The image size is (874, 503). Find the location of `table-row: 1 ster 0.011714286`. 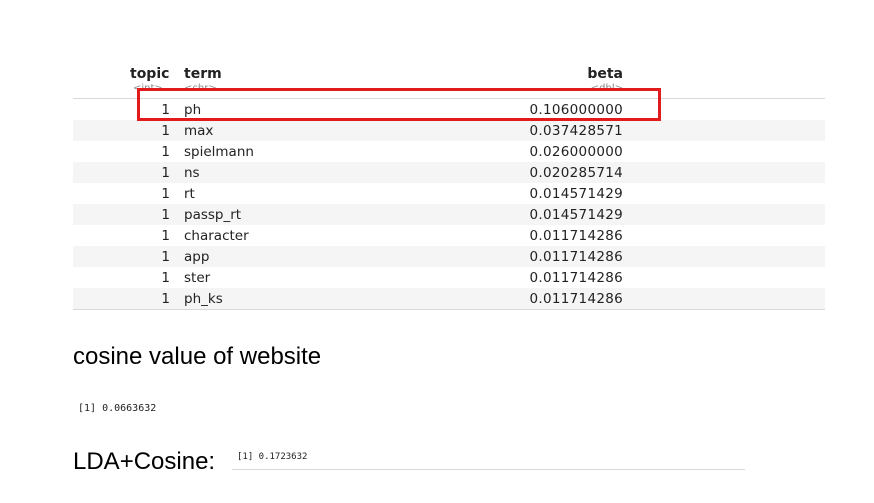

table-row: 1 ster 0.011714286 is located at coordinates (449, 277).